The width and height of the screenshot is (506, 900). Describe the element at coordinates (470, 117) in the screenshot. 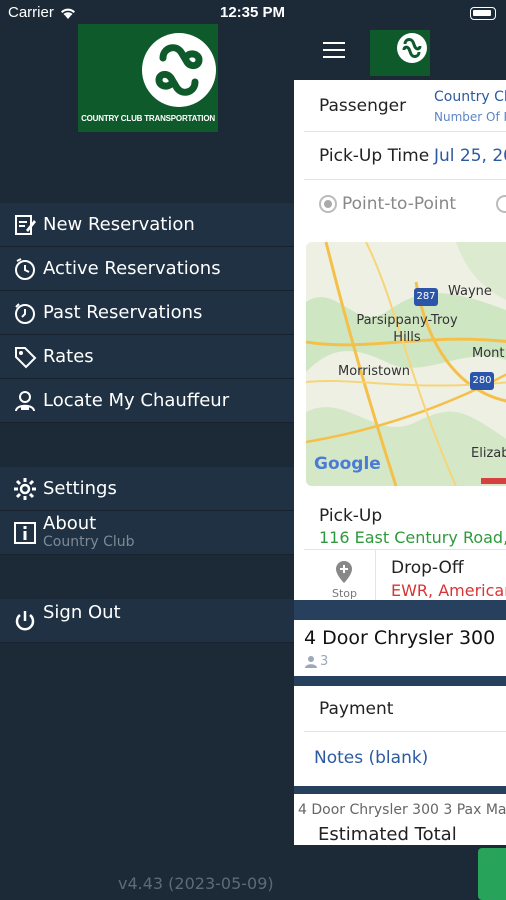

I see `passenger-count: Number Of P` at that location.